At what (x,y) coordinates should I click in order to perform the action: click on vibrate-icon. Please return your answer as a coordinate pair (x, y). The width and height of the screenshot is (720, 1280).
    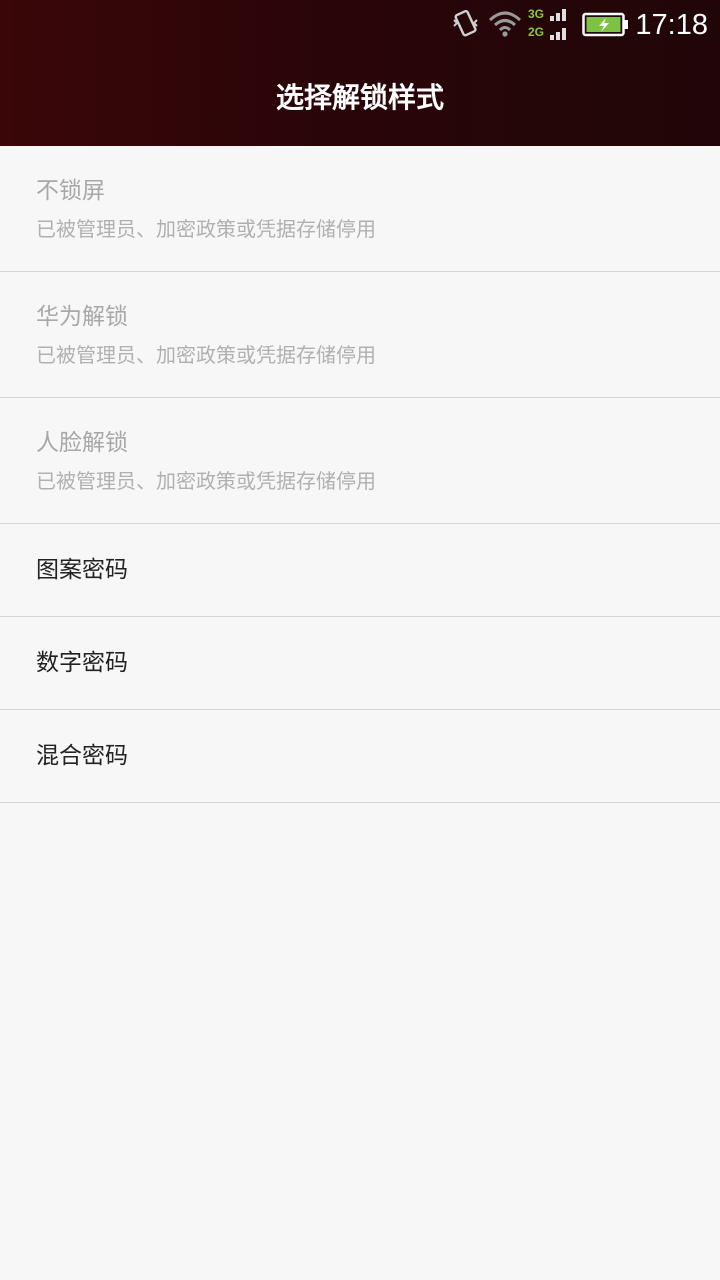
    Looking at the image, I should click on (466, 26).